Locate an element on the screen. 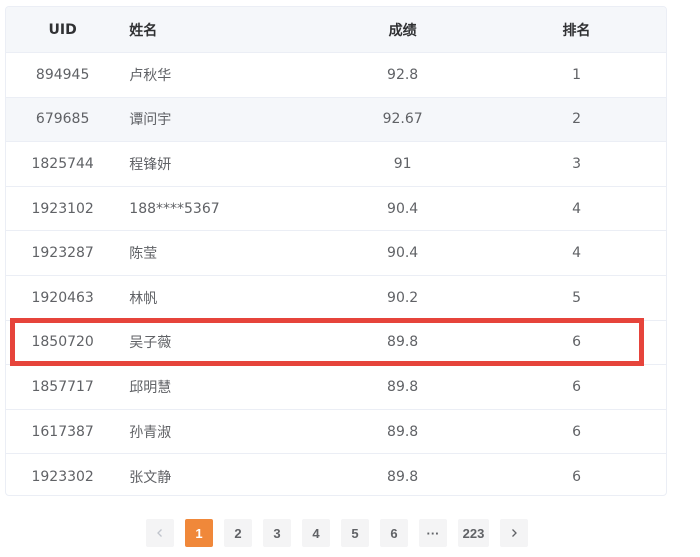  score-cell: 92.67 is located at coordinates (402, 119).